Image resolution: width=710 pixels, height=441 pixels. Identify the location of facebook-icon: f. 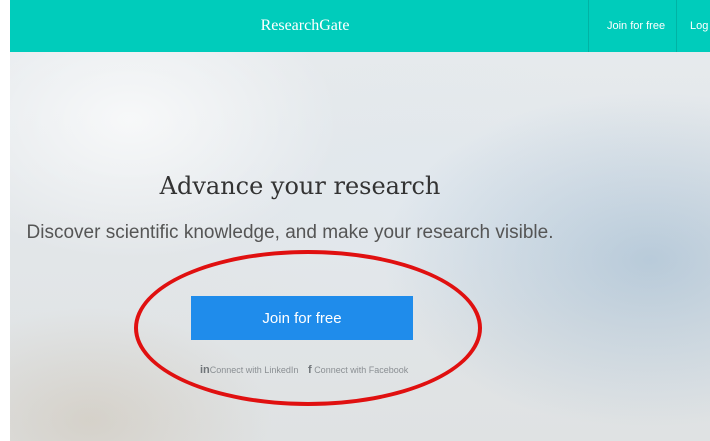
(310, 370).